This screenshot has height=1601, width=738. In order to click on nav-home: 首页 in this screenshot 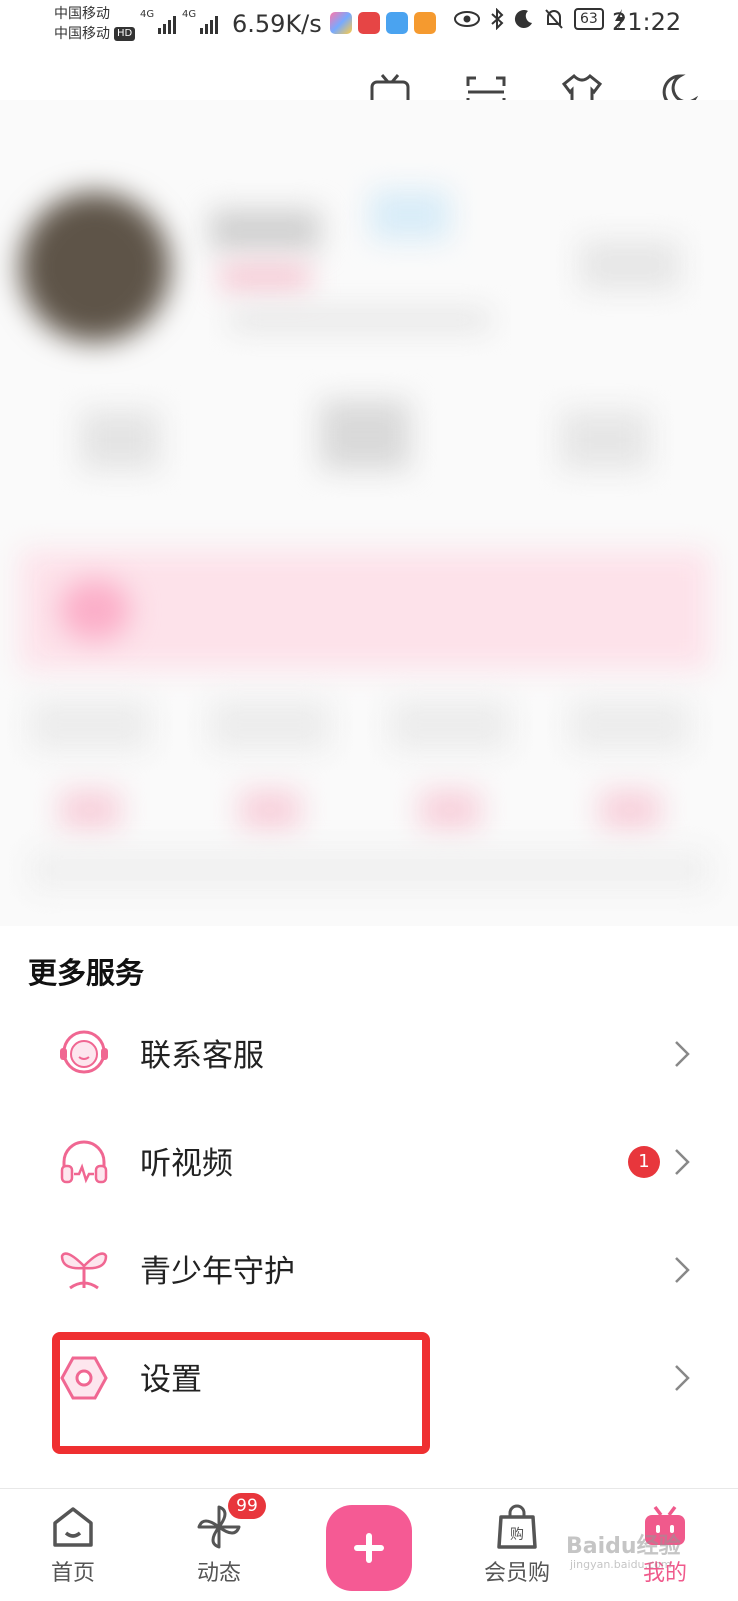, I will do `click(73, 1547)`.